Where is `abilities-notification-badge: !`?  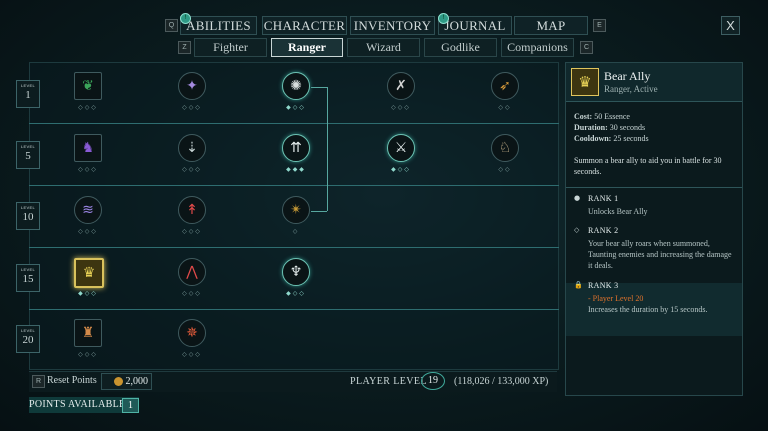
abilities-notification-badge: ! is located at coordinates (185, 18).